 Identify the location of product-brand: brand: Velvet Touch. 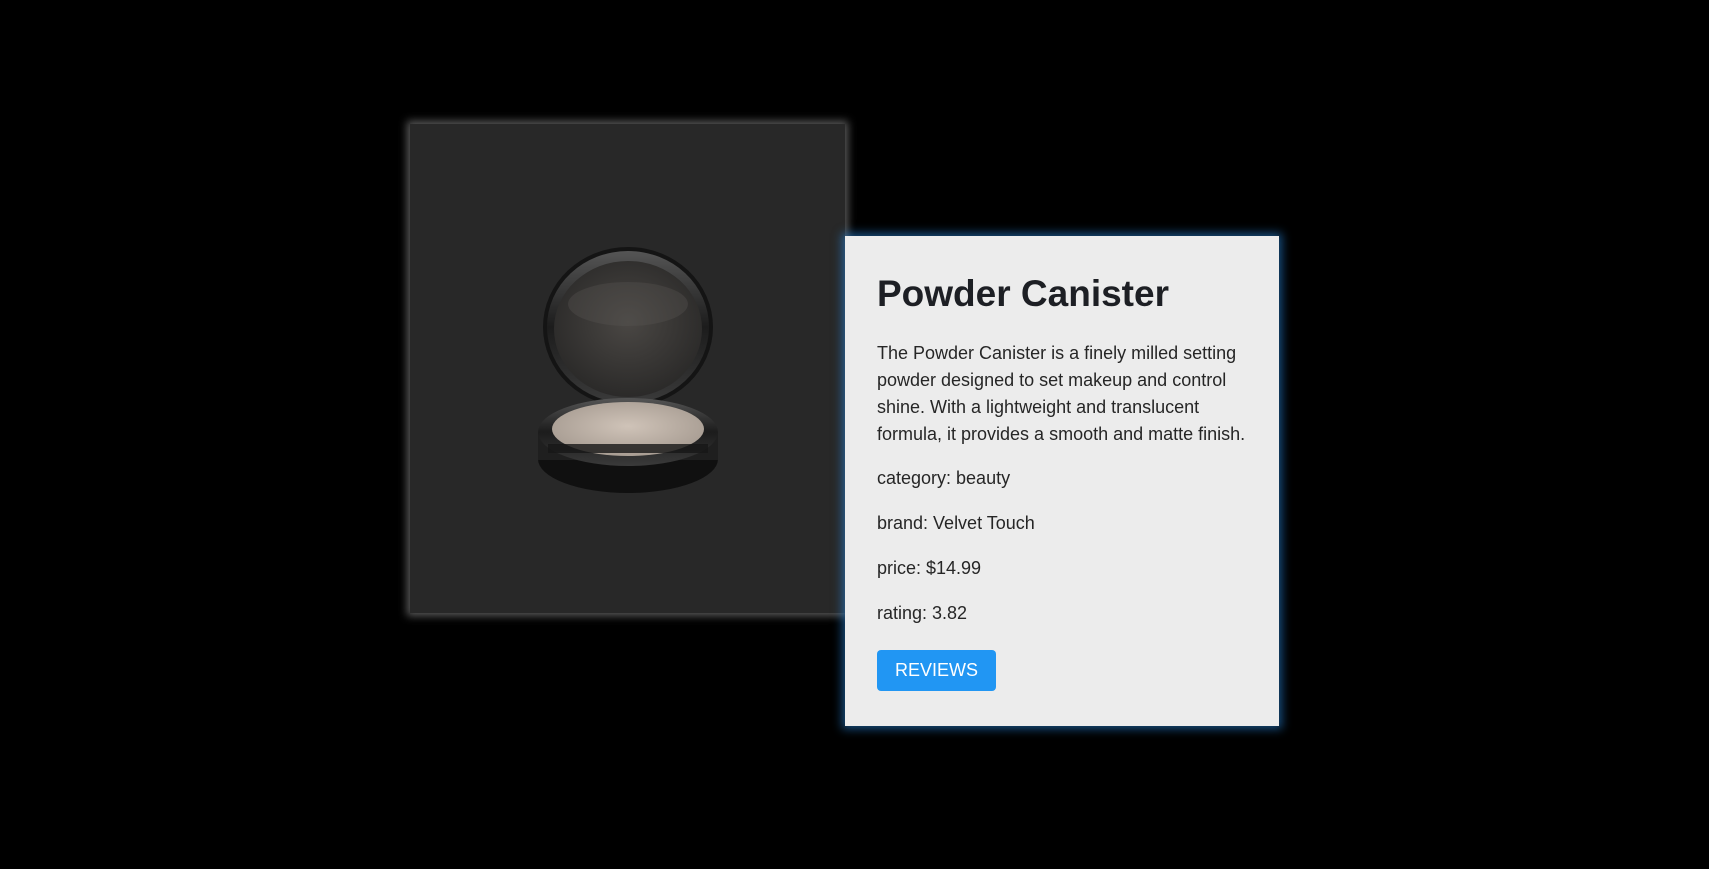
(956, 522).